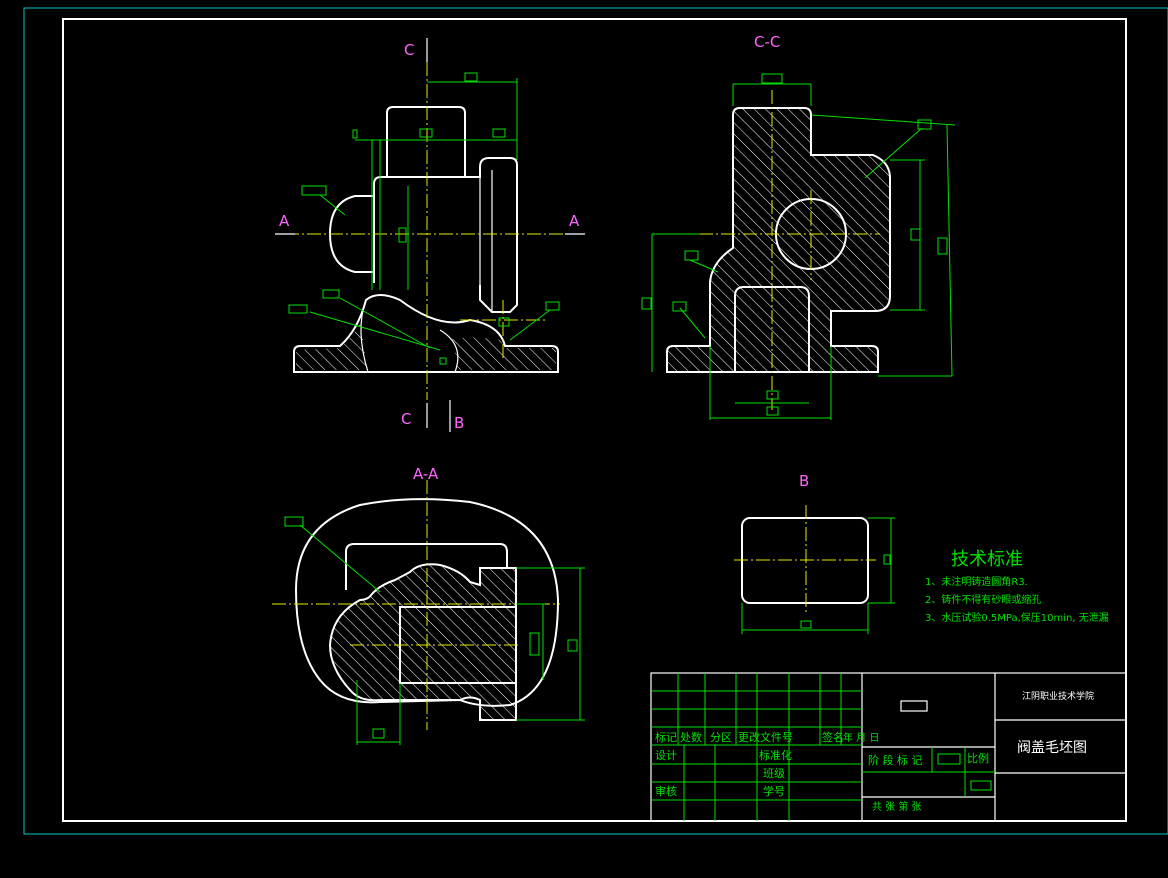  What do you see at coordinates (721, 737) in the screenshot?
I see `title-header-3: 分区` at bounding box center [721, 737].